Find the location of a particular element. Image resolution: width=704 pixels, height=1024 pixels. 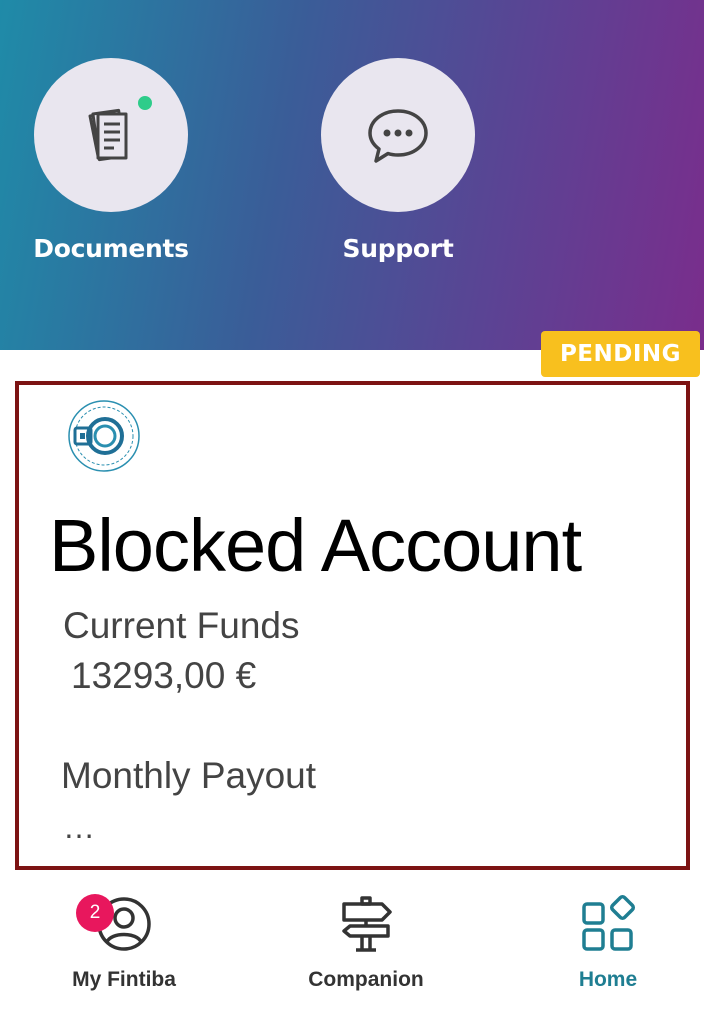

chat-bubble-icon is located at coordinates (398, 136).